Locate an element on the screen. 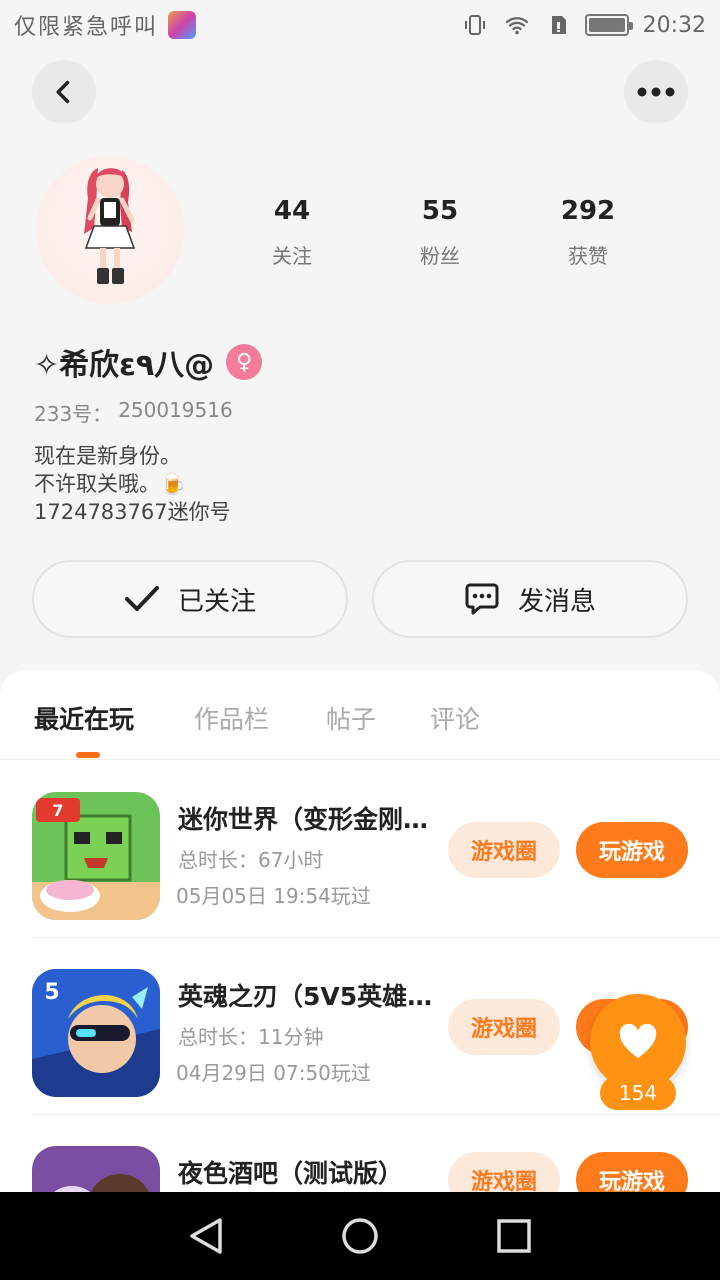 The width and height of the screenshot is (720, 1280). tab-comments: 评论 is located at coordinates (455, 718).